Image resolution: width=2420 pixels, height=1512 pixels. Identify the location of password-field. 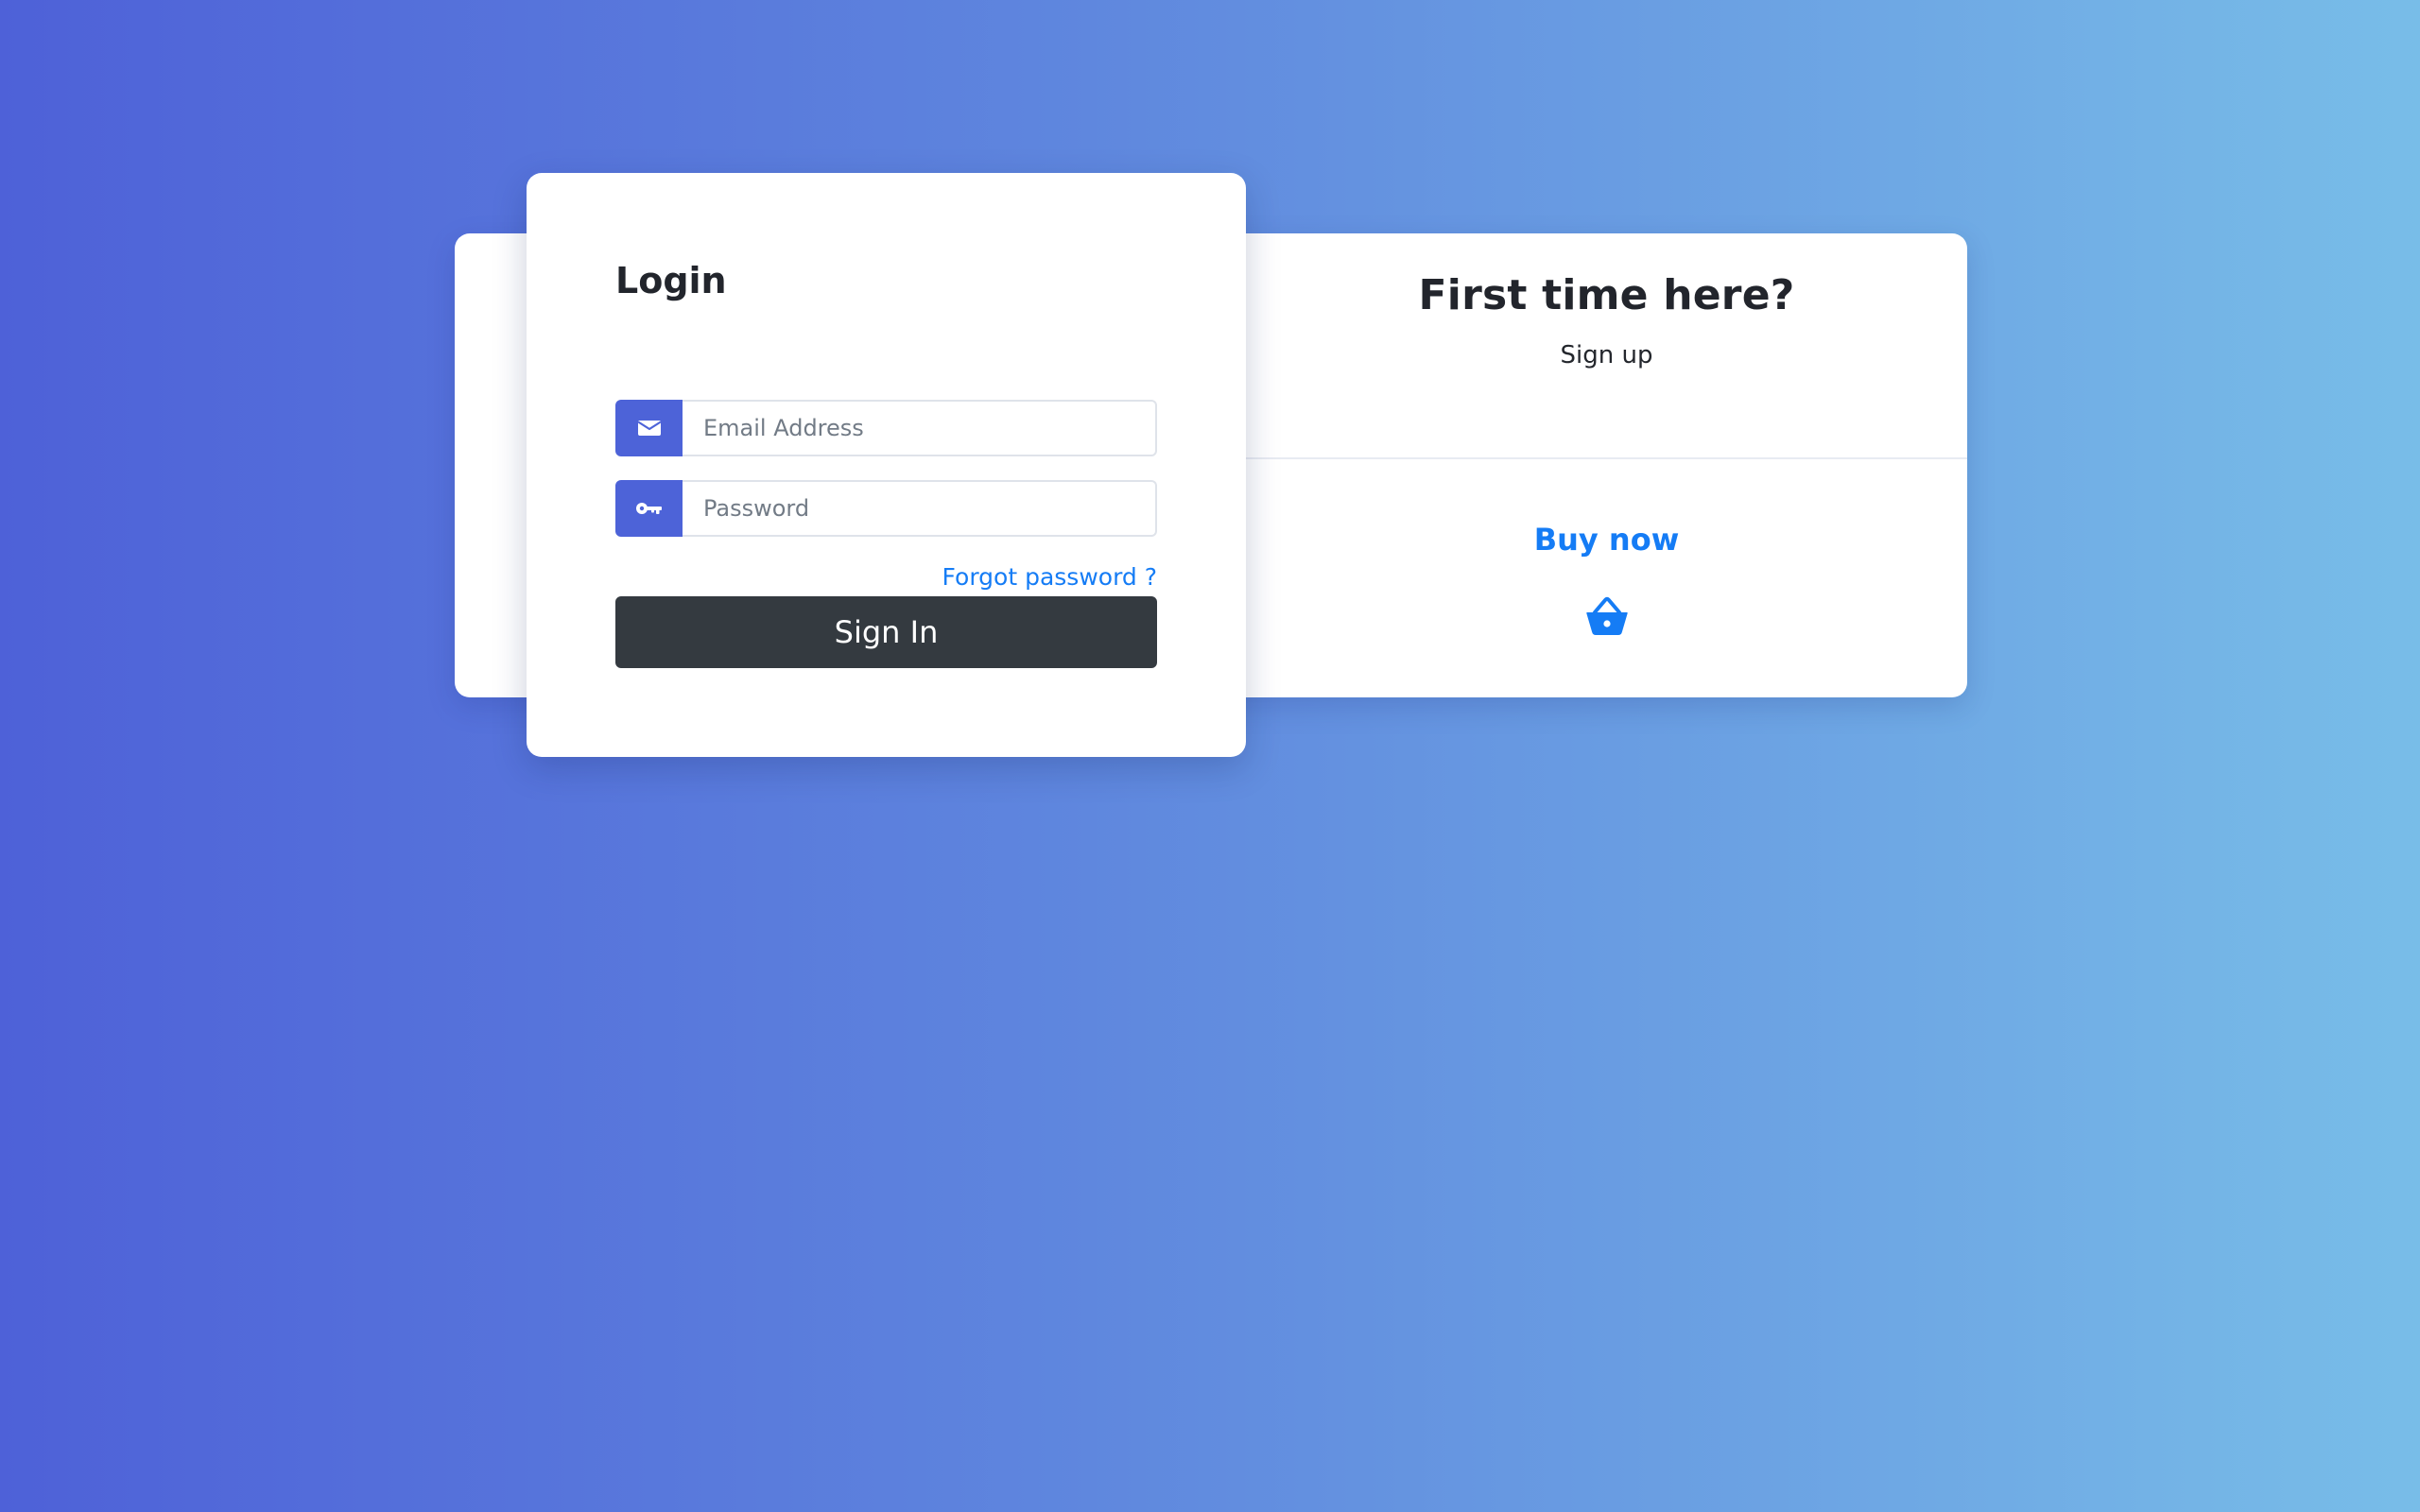
(920, 508).